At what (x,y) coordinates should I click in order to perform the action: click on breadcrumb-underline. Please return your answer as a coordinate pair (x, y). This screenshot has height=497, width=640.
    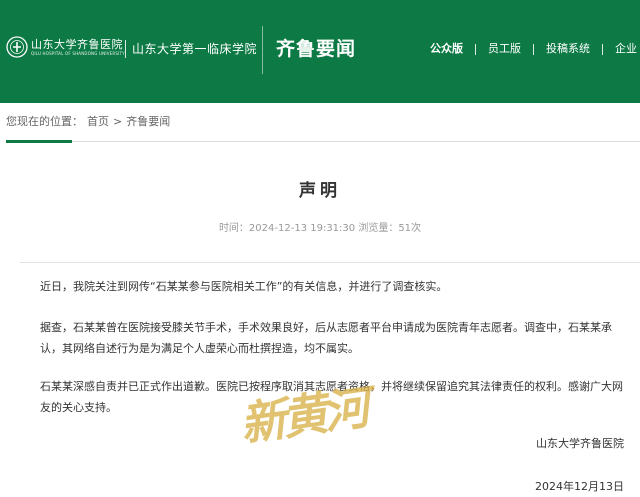
    Looking at the image, I should click on (323, 141).